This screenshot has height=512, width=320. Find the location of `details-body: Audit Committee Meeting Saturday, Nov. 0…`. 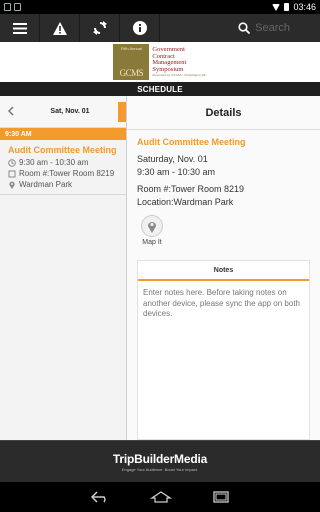

details-body: Audit Committee Meeting Saturday, Nov. 0… is located at coordinates (223, 188).